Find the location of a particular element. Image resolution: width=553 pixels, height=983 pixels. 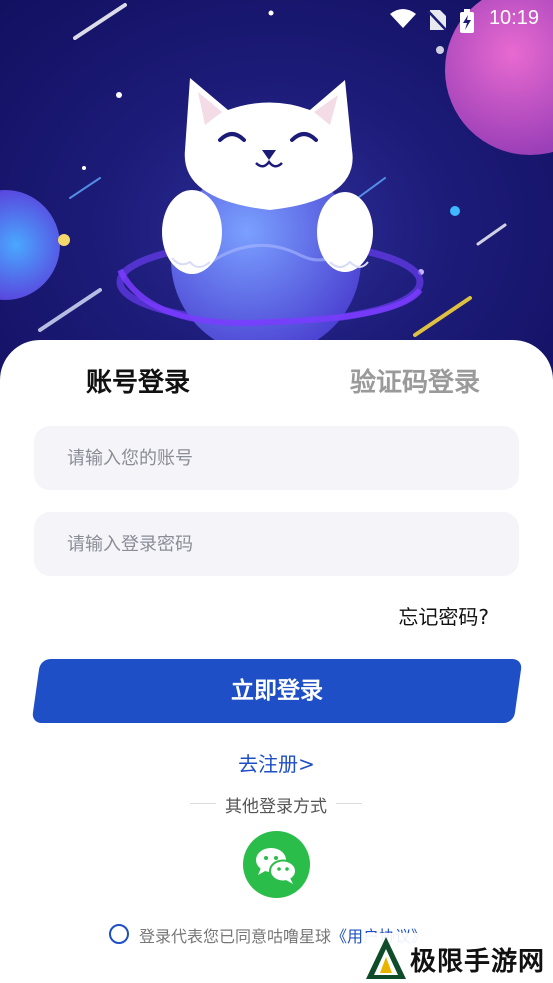

tab-account-login: 账号登录 is located at coordinates (138, 380).